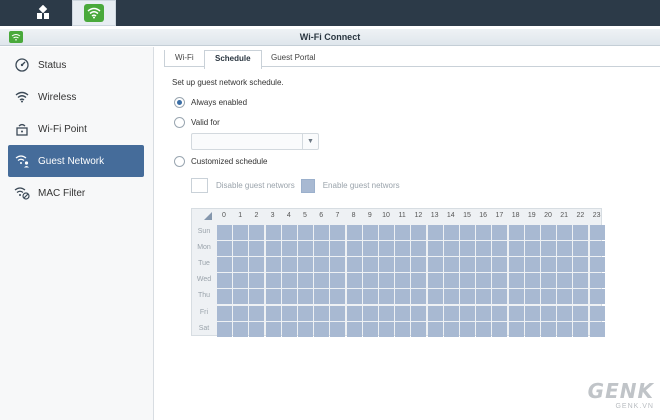 Image resolution: width=660 pixels, height=420 pixels. I want to click on tab-schedule: Schedule, so click(233, 59).